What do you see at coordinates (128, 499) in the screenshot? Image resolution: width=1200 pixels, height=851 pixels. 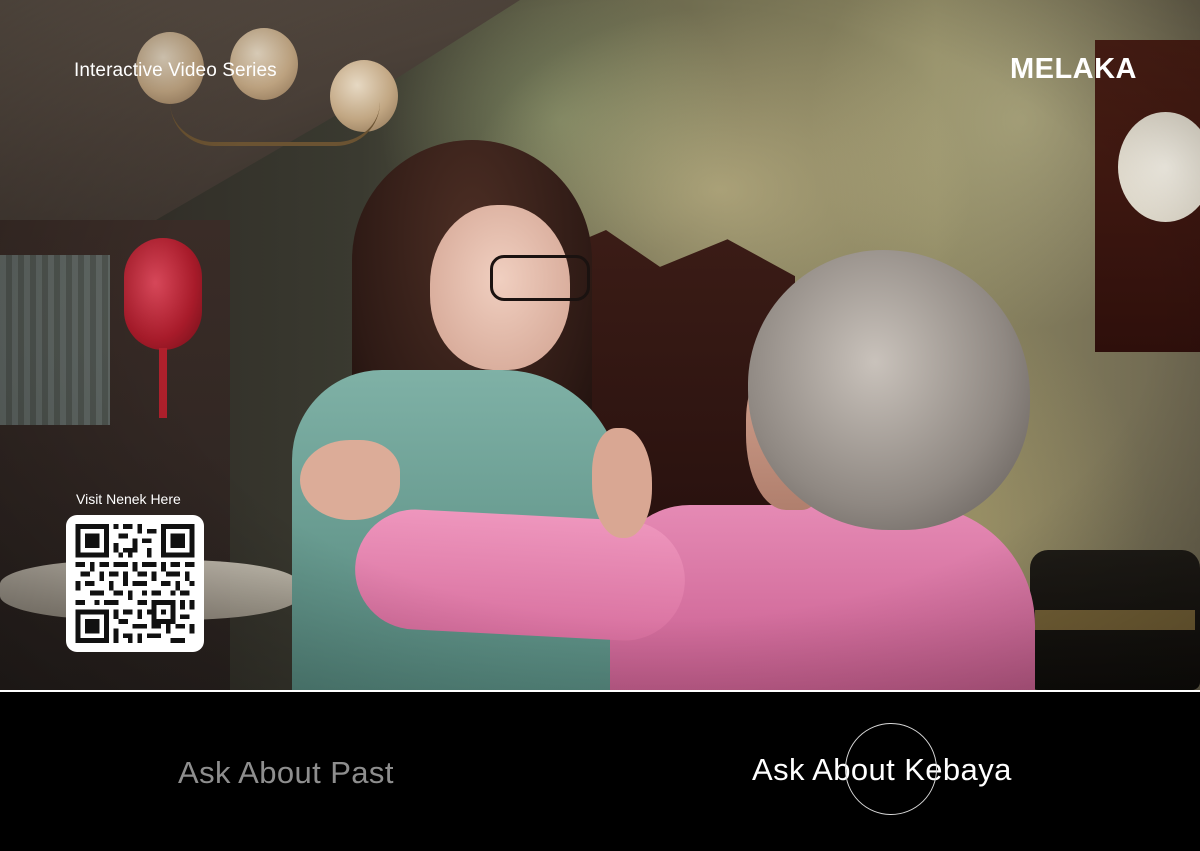 I see `qr-caption: Visit Nenek Here` at bounding box center [128, 499].